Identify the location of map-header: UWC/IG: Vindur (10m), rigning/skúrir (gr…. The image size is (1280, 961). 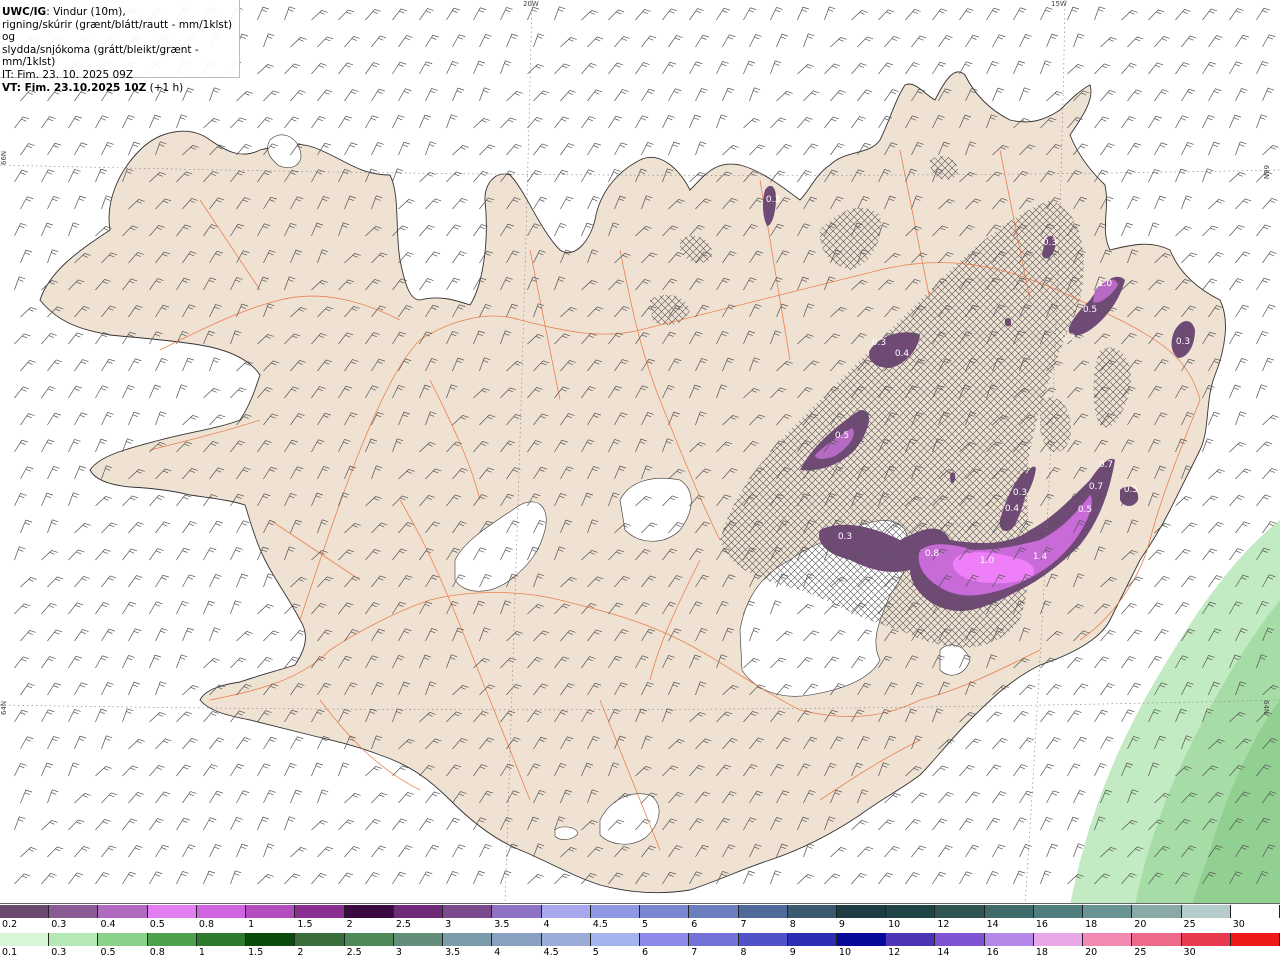
(120, 47).